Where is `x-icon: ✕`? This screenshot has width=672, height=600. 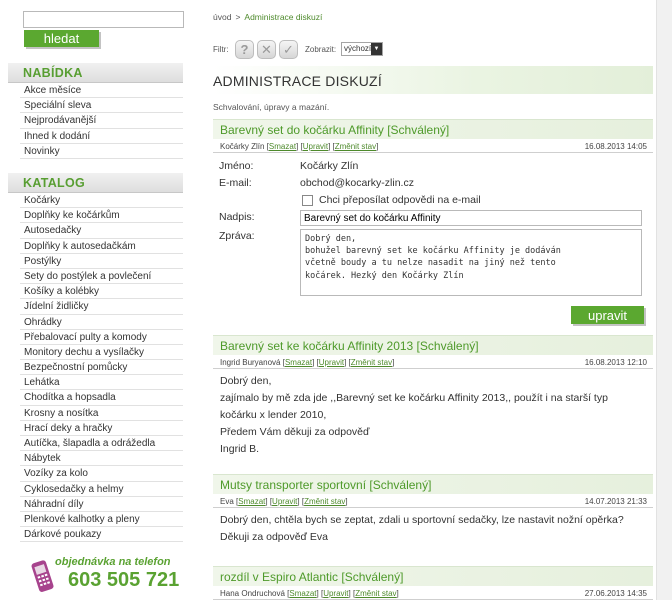
x-icon: ✕ is located at coordinates (266, 49).